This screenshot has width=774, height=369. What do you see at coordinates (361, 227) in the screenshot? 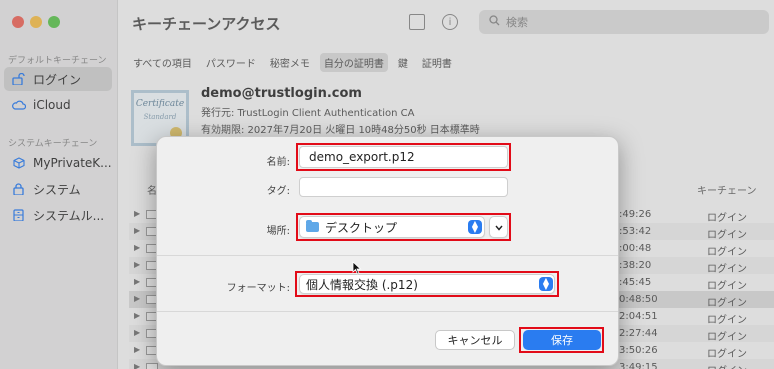
I see `location-value: デスクトップ` at bounding box center [361, 227].